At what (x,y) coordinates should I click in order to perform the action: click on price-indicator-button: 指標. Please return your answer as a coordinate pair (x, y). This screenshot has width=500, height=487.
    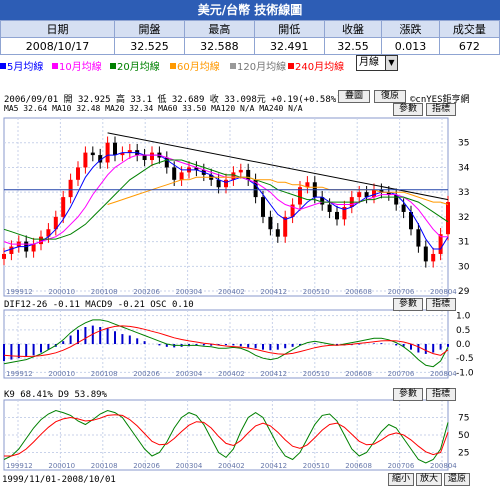
    Looking at the image, I should click on (441, 109).